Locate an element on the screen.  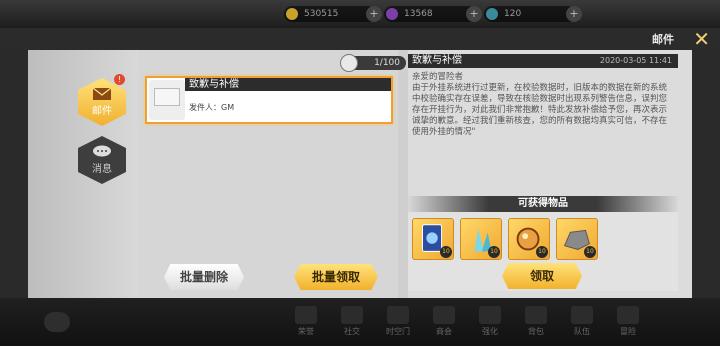
stamina-counter: 120 + is located at coordinates (533, 14).